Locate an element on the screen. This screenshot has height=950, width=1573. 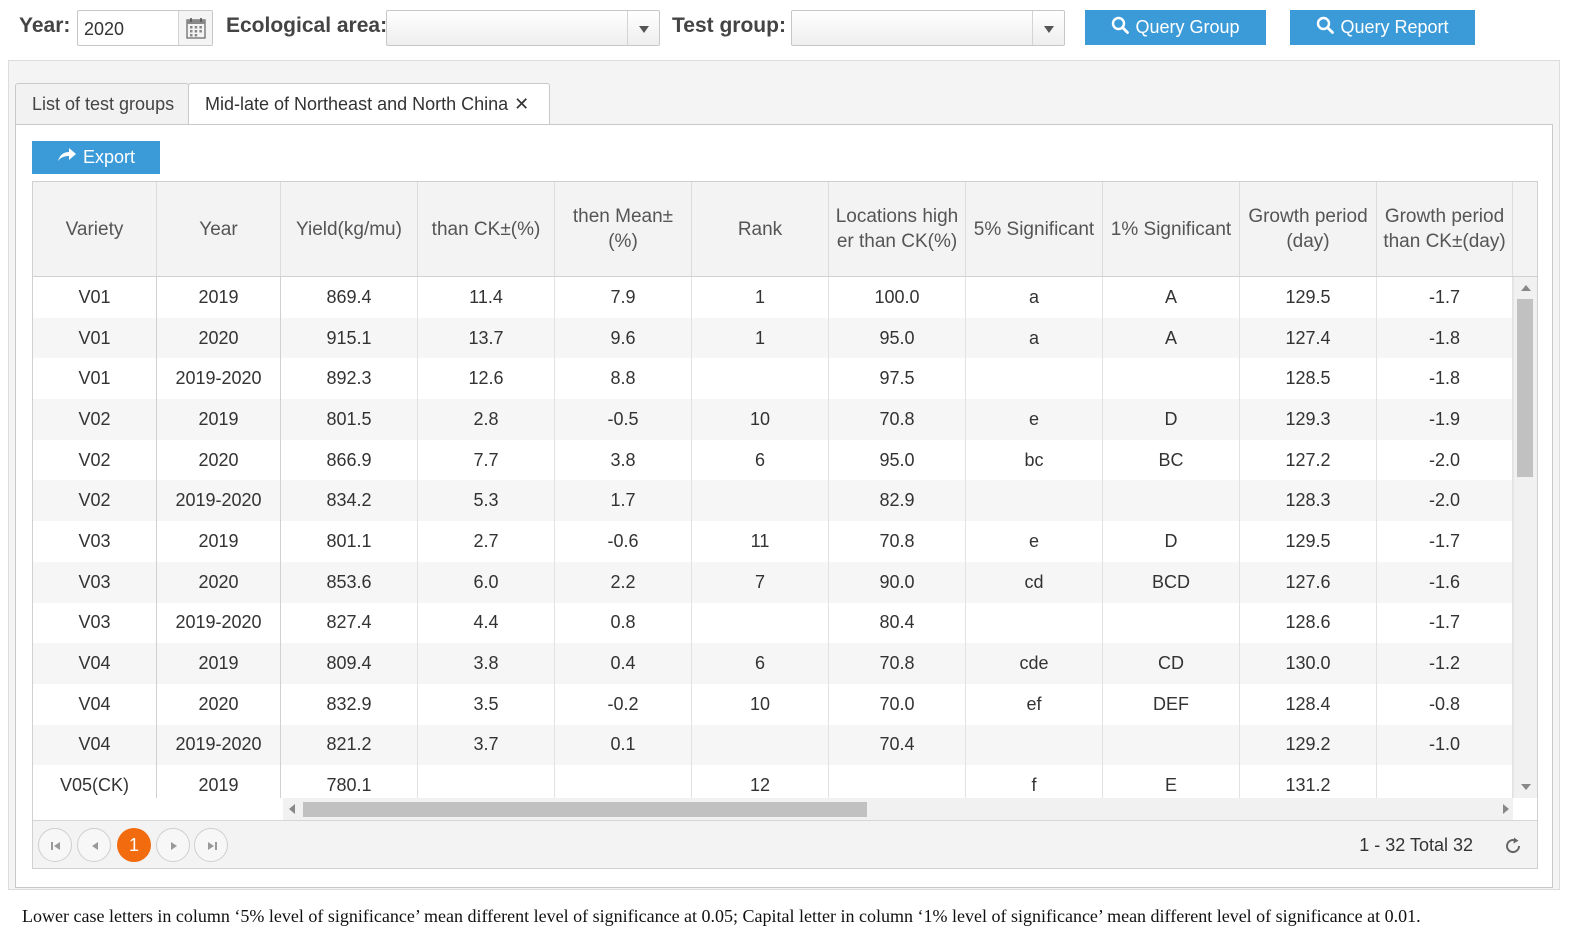
tab-list-of-test-groups: List of test groups is located at coordinates (102, 104).